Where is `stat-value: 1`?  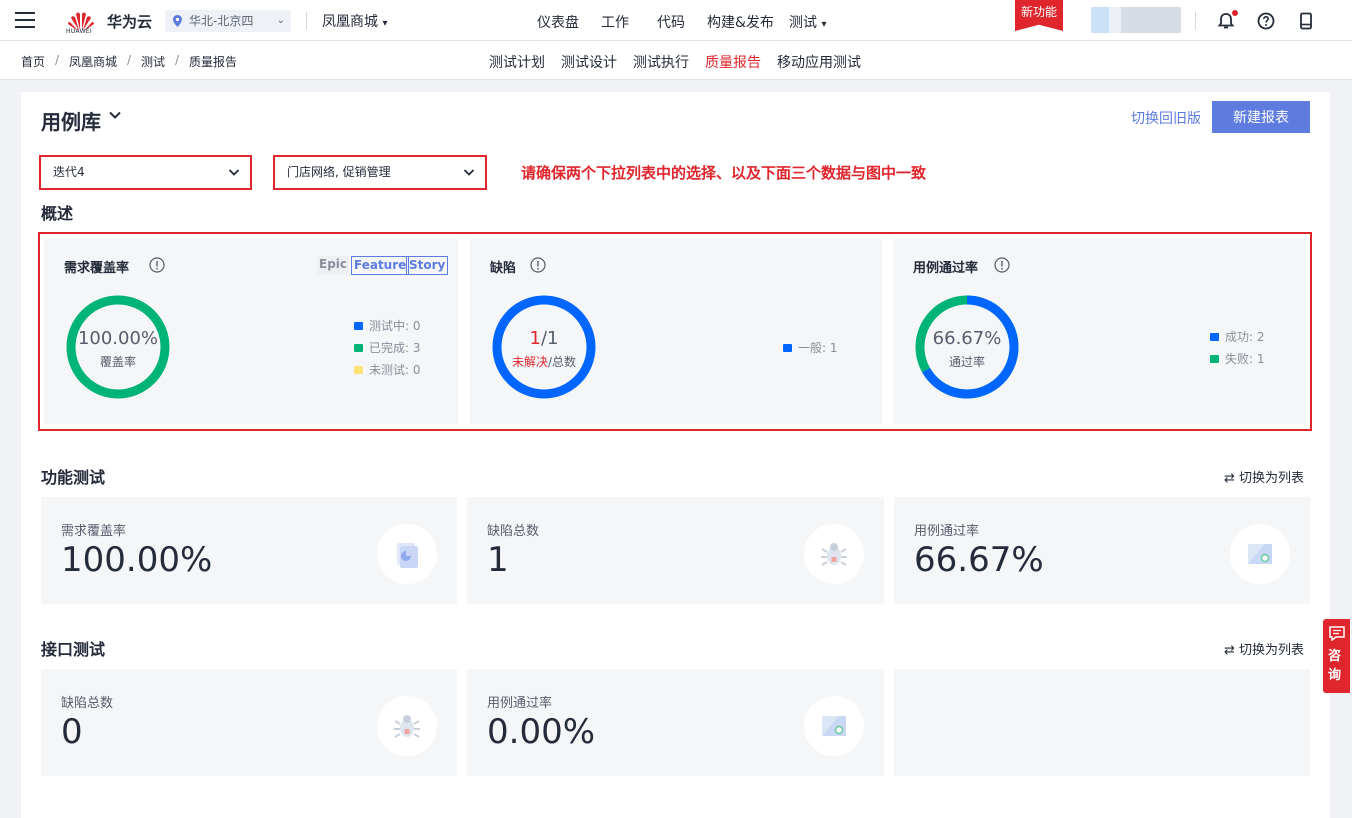 stat-value: 1 is located at coordinates (498, 560).